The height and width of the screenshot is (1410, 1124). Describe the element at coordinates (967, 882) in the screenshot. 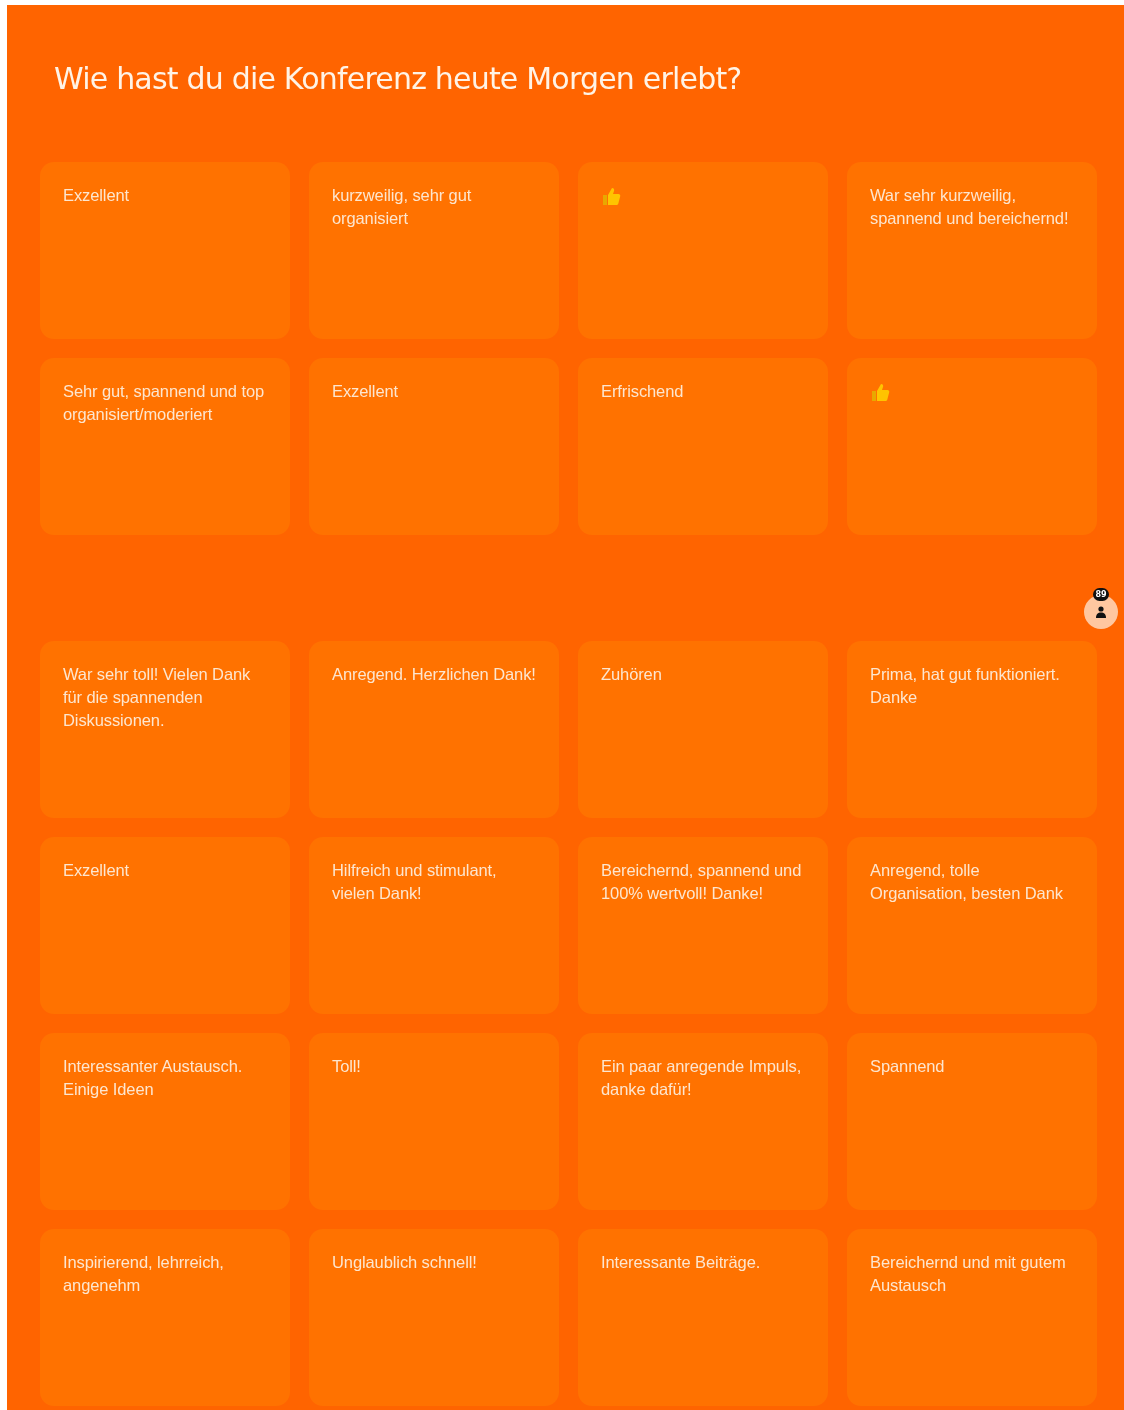

I see `response-text: Anregend, tolle Organisation, besten Dank` at that location.